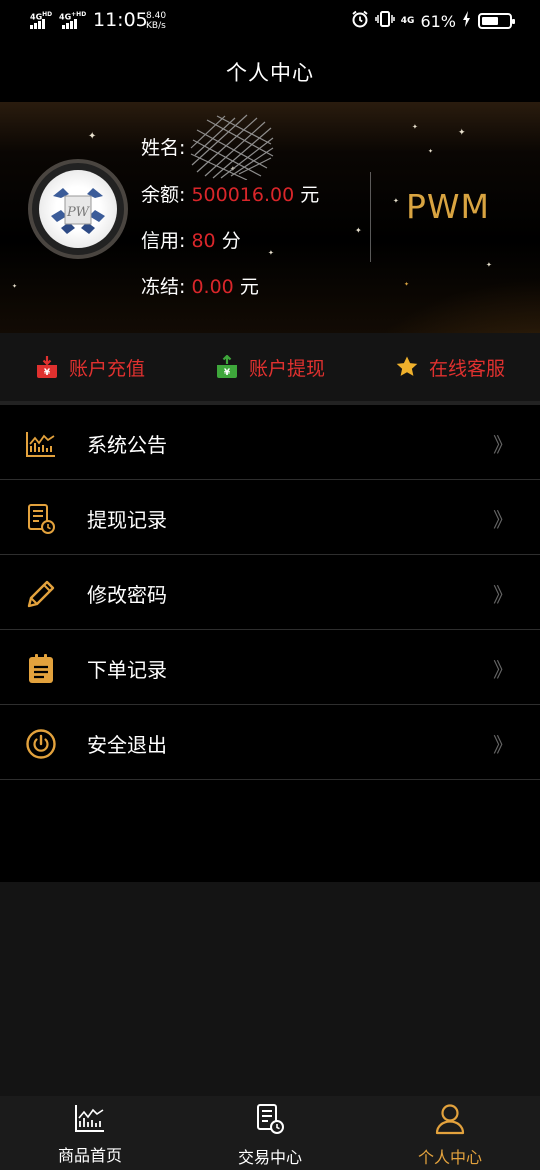 The image size is (540, 1170). I want to click on page-header: 个人中心, so click(270, 72).